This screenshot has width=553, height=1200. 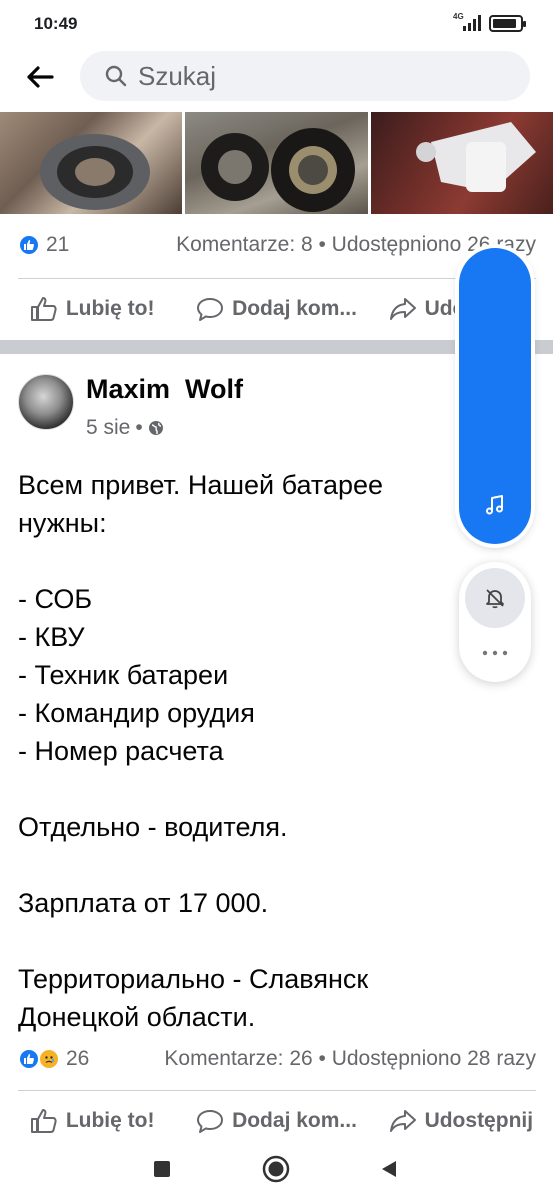 I want to click on triangle-back-icon, so click(x=389, y=1169).